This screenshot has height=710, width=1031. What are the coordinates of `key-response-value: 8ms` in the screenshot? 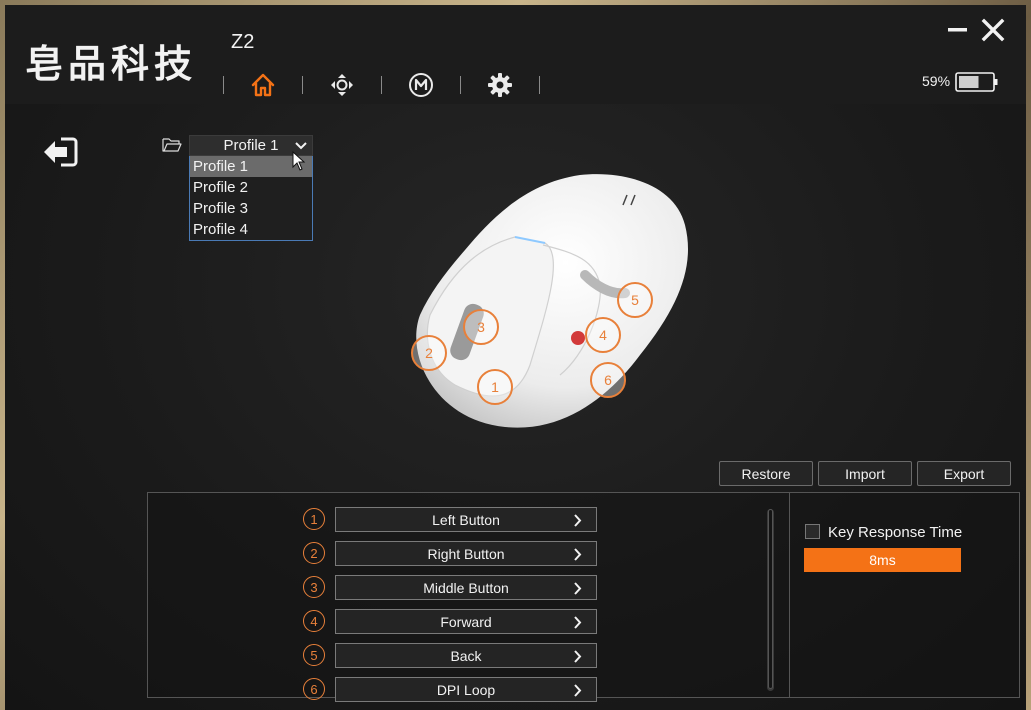 It's located at (882, 560).